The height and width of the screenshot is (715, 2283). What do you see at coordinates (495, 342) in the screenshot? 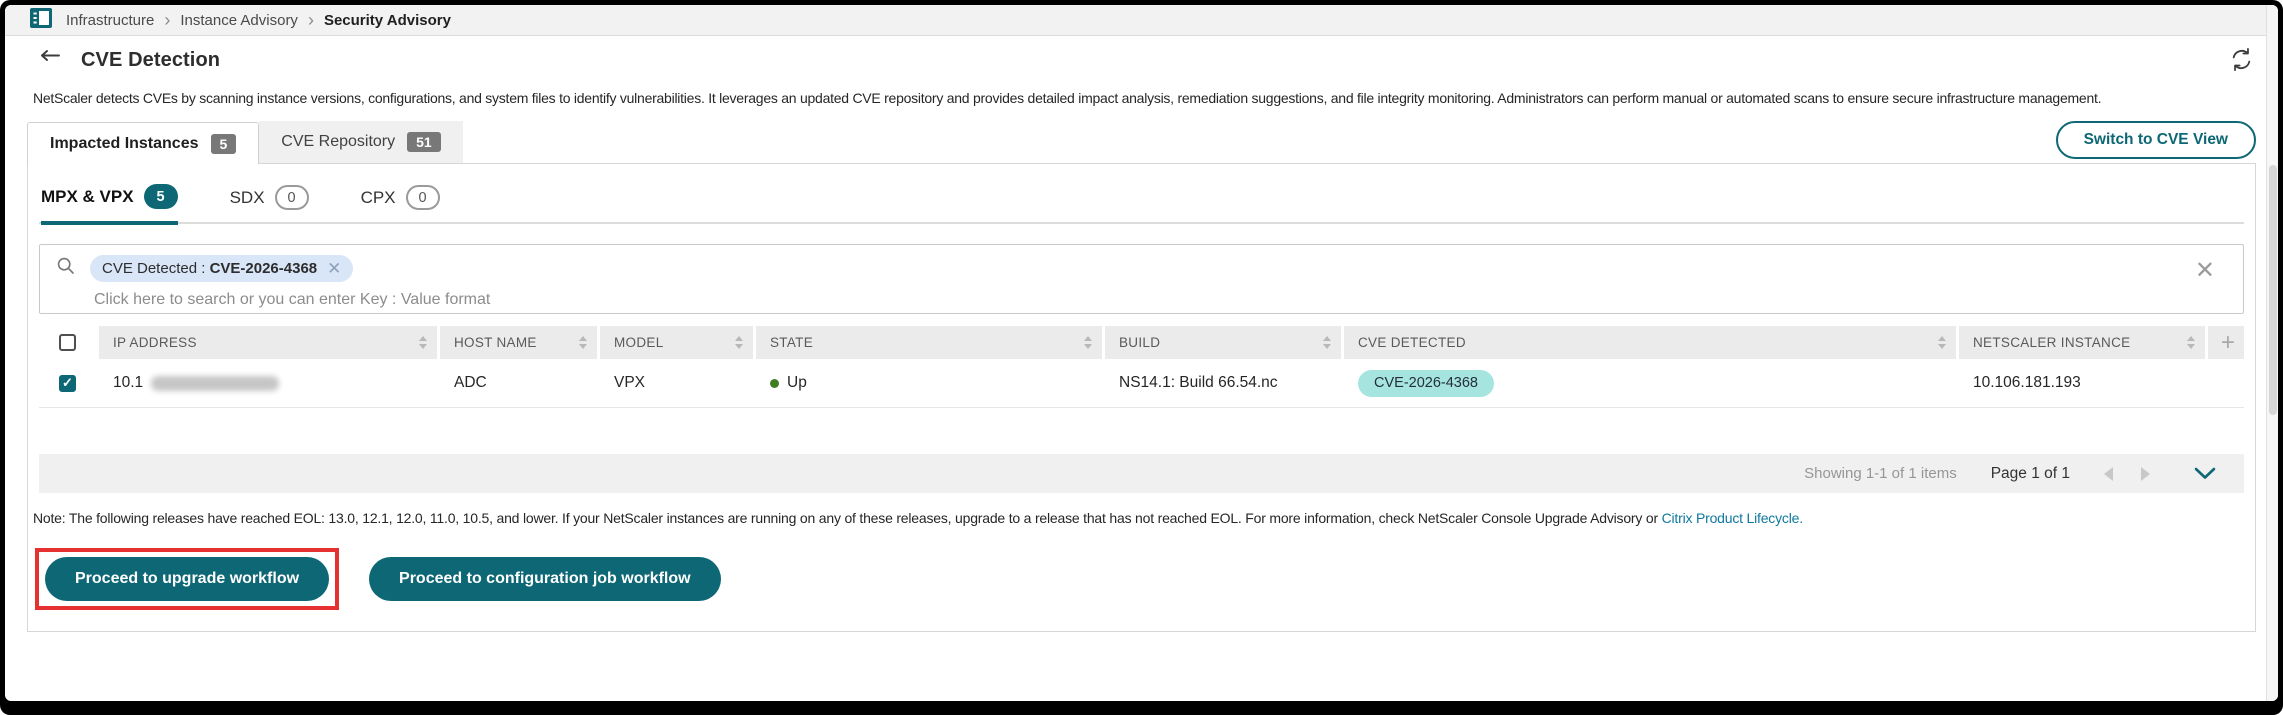
I see `column-label: HOST NAME` at bounding box center [495, 342].